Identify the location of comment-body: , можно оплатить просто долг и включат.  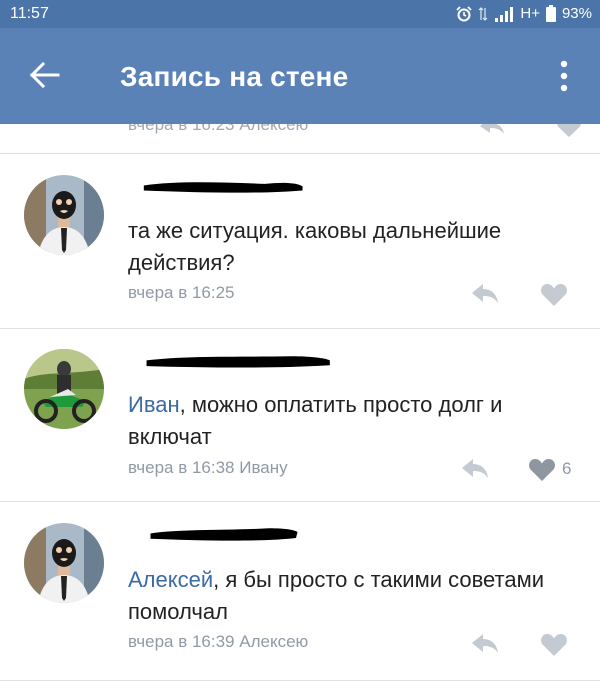
(315, 420).